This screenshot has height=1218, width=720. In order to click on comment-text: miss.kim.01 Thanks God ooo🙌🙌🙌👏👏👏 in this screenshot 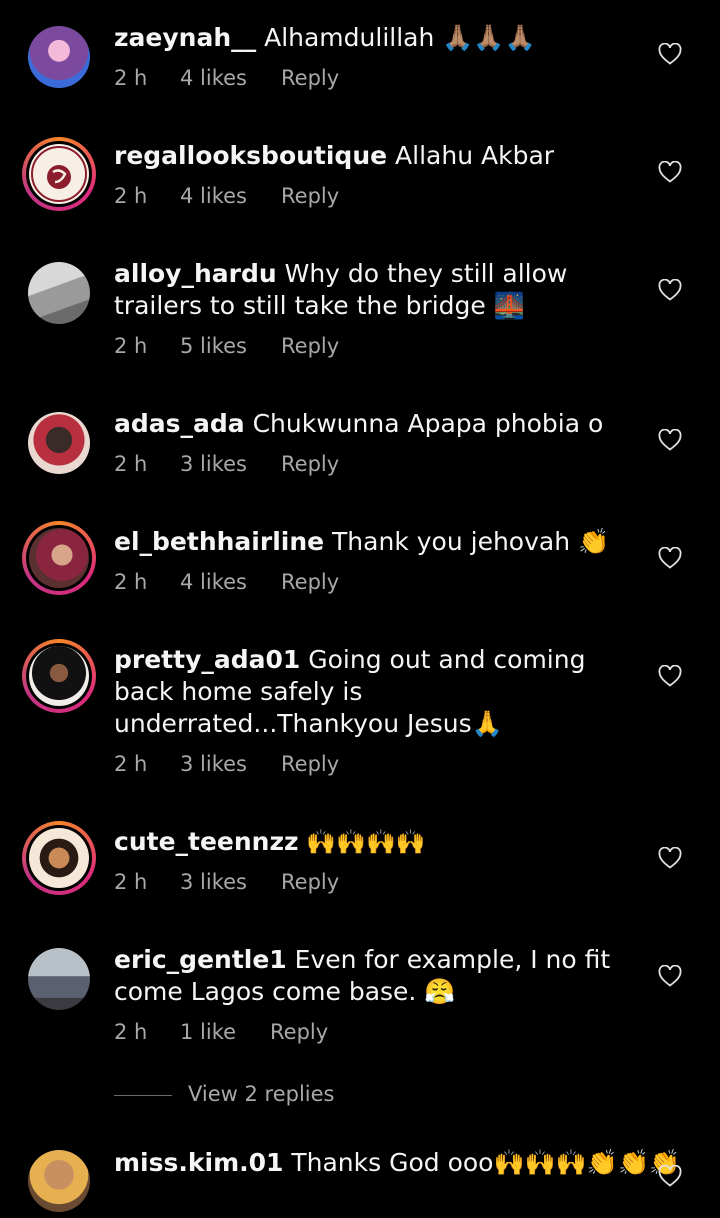, I will do `click(397, 1163)`.